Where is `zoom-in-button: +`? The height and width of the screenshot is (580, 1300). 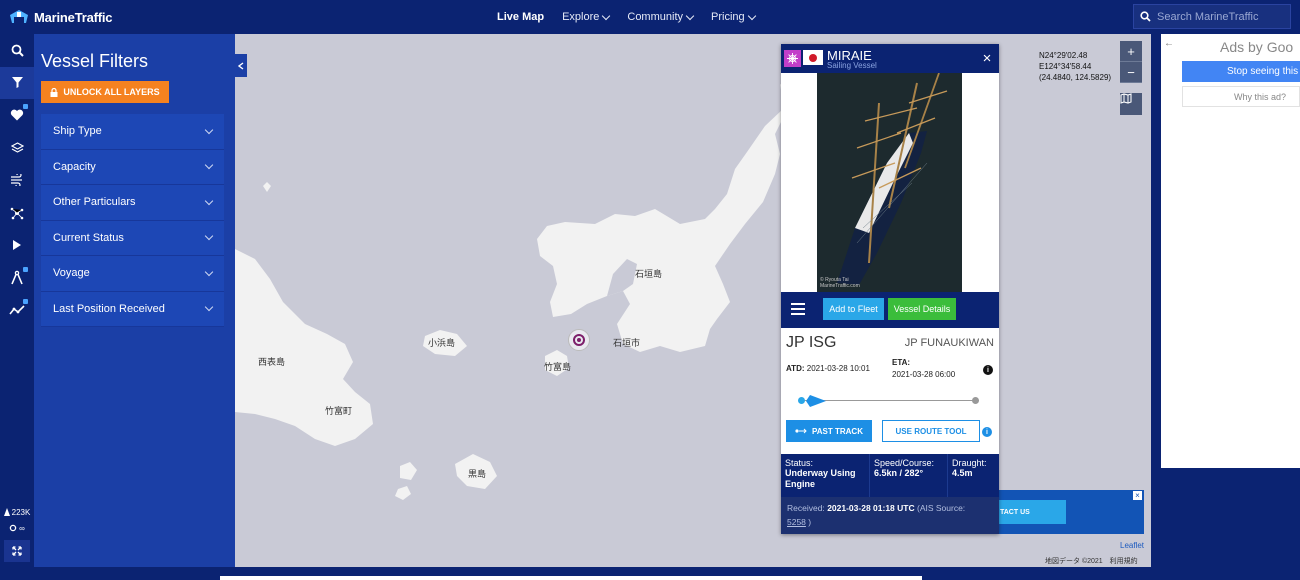
zoom-in-button: + is located at coordinates (1131, 51).